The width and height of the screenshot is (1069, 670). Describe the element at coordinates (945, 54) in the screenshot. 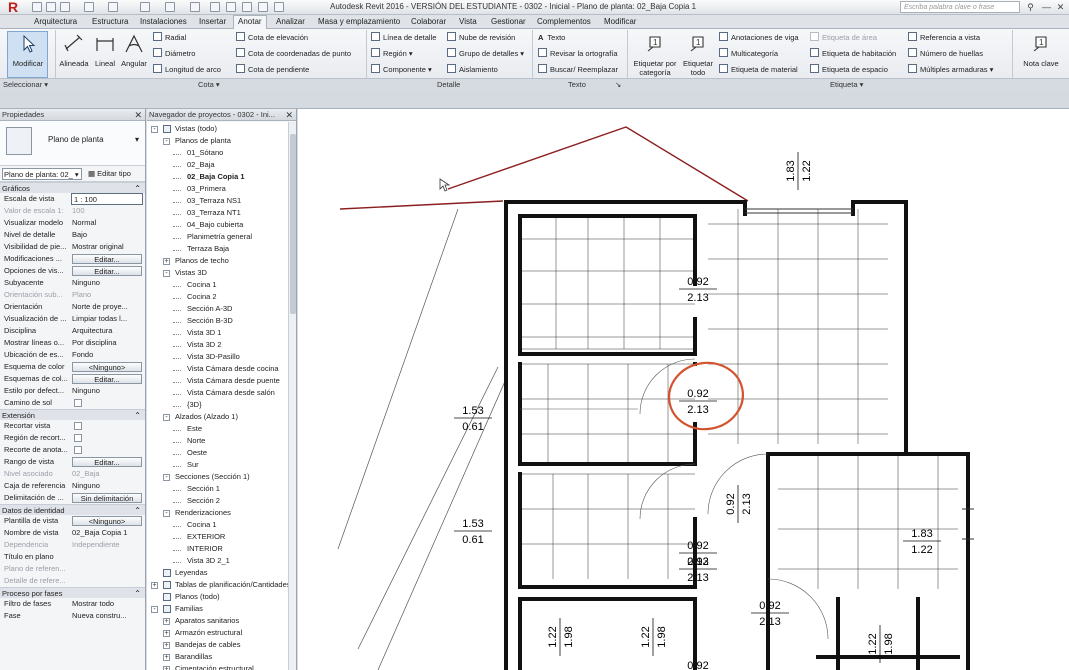

I see `numero-huellas-button: Número de huellas` at that location.